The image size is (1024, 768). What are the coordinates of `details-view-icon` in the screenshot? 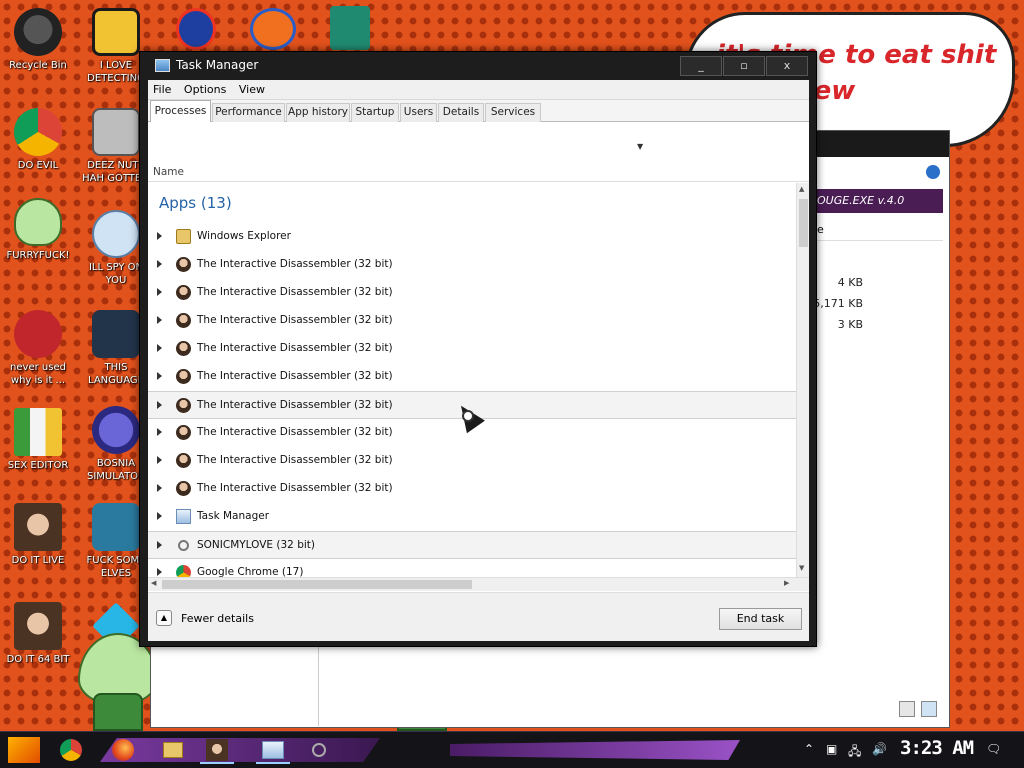 It's located at (907, 709).